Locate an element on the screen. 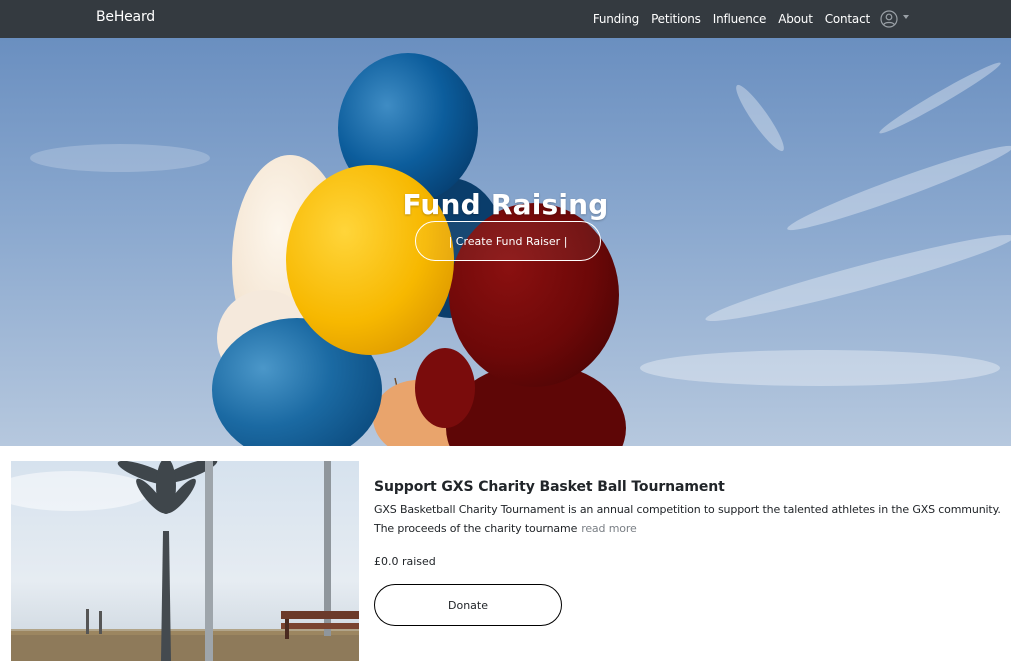 The height and width of the screenshot is (661, 1011). nav-link-funding: Funding is located at coordinates (616, 19).